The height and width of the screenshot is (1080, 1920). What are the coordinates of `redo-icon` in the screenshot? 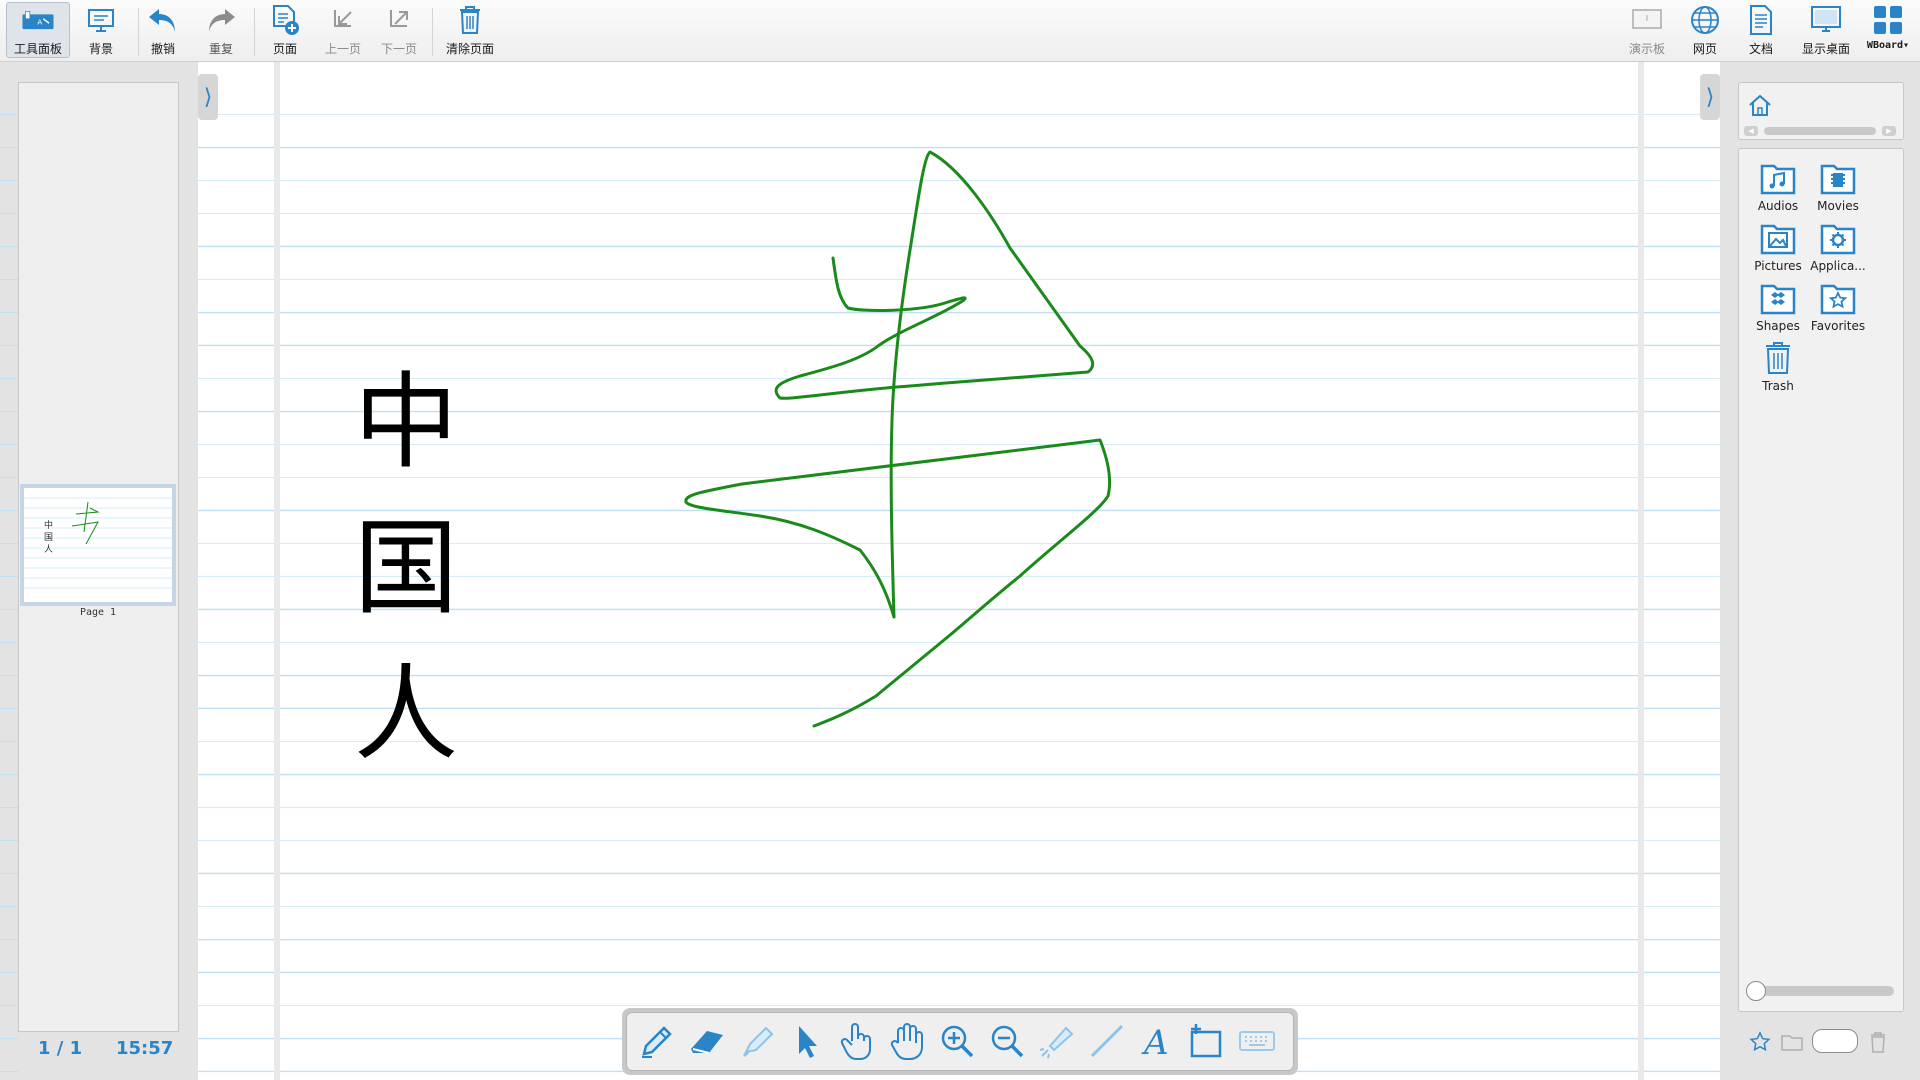 It's located at (221, 20).